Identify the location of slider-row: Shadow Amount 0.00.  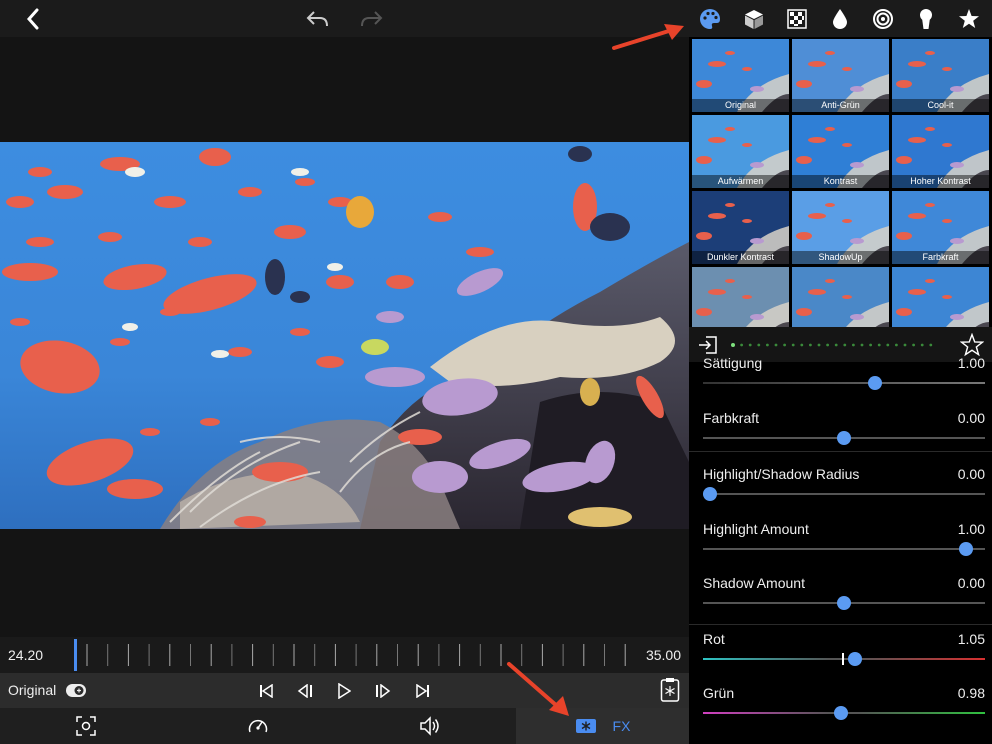
(844, 593).